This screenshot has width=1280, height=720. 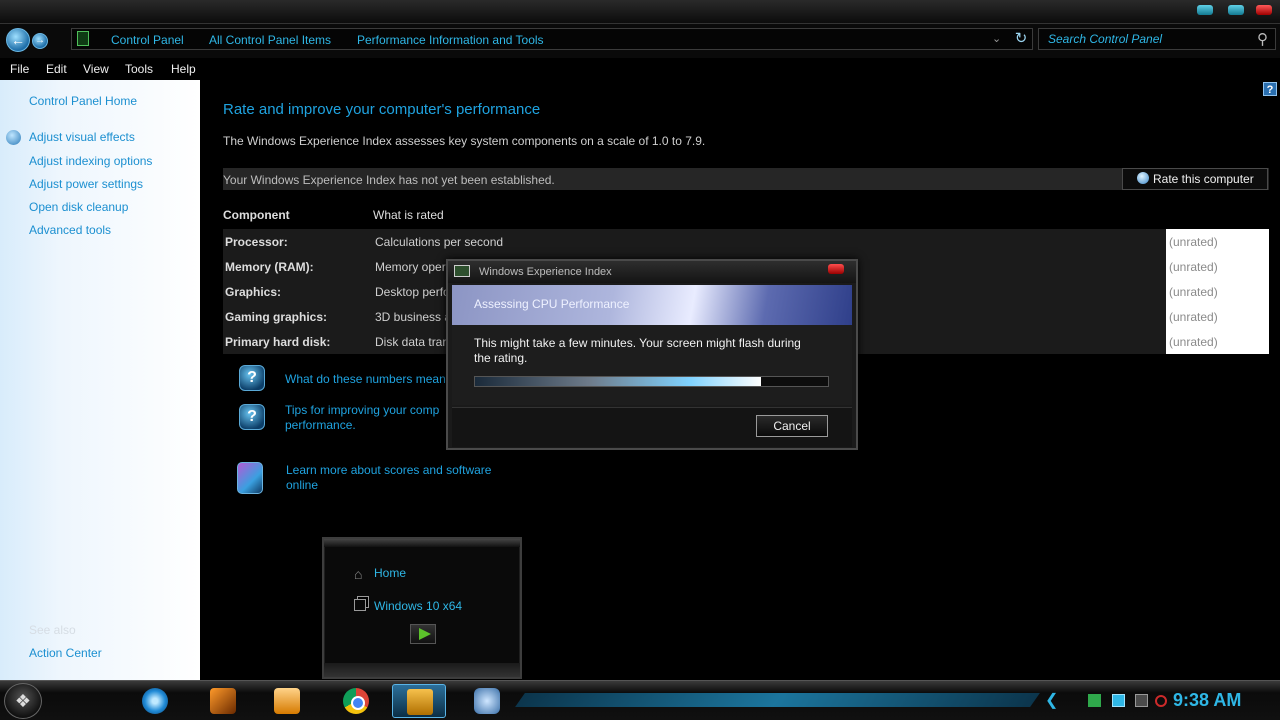 What do you see at coordinates (1143, 178) in the screenshot?
I see `shield-icon` at bounding box center [1143, 178].